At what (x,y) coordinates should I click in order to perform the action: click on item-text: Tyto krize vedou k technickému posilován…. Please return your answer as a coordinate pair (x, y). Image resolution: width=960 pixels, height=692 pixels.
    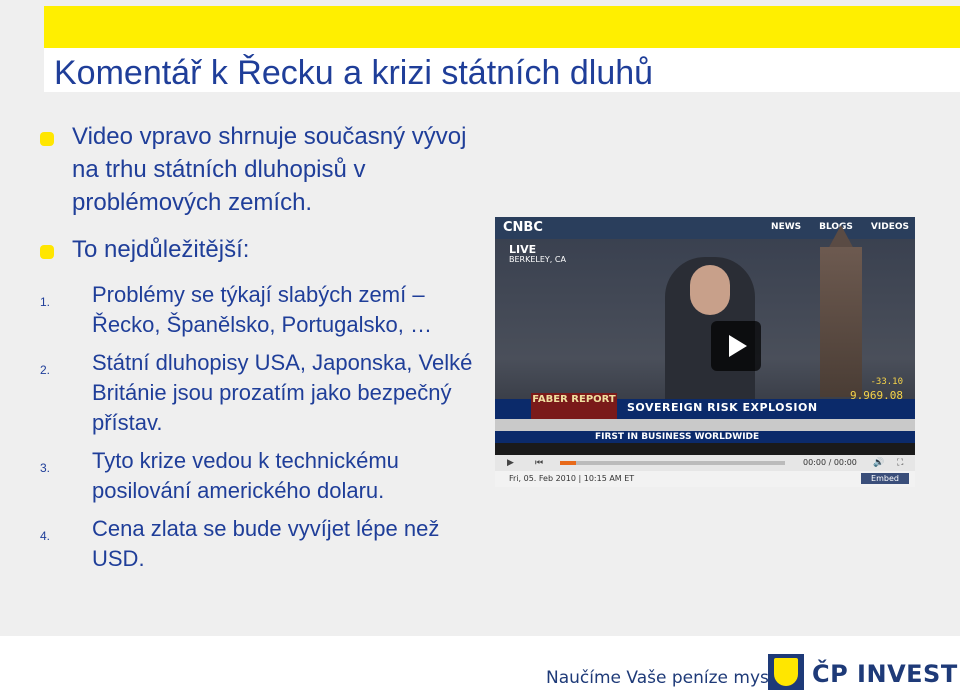
    Looking at the image, I should click on (245, 475).